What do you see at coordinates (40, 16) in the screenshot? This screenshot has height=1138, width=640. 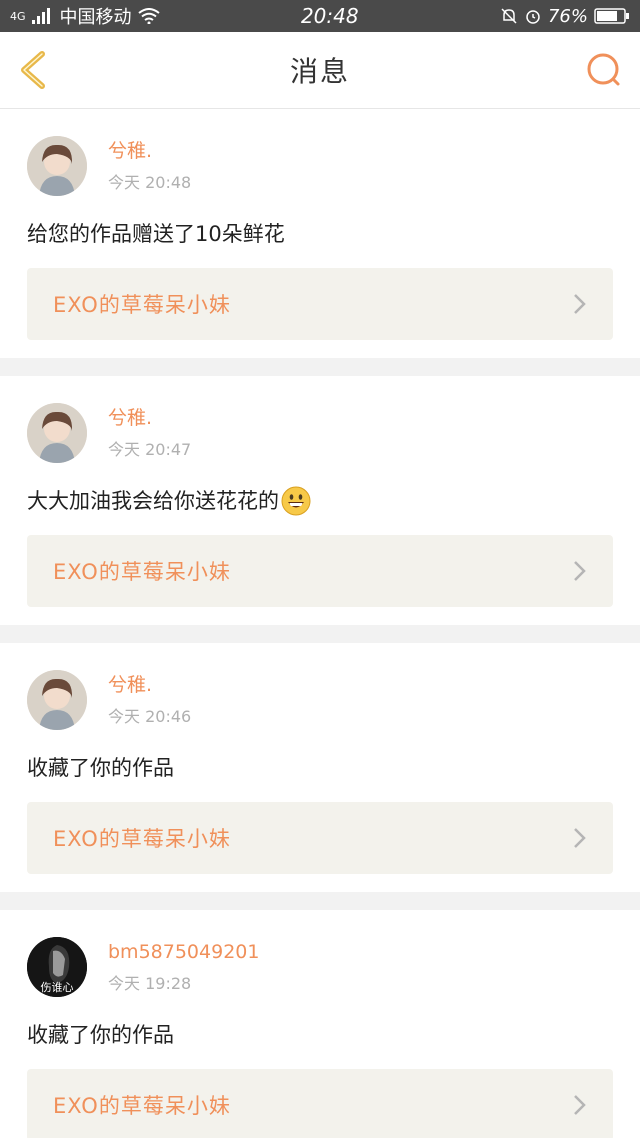 I see `signal-icon` at bounding box center [40, 16].